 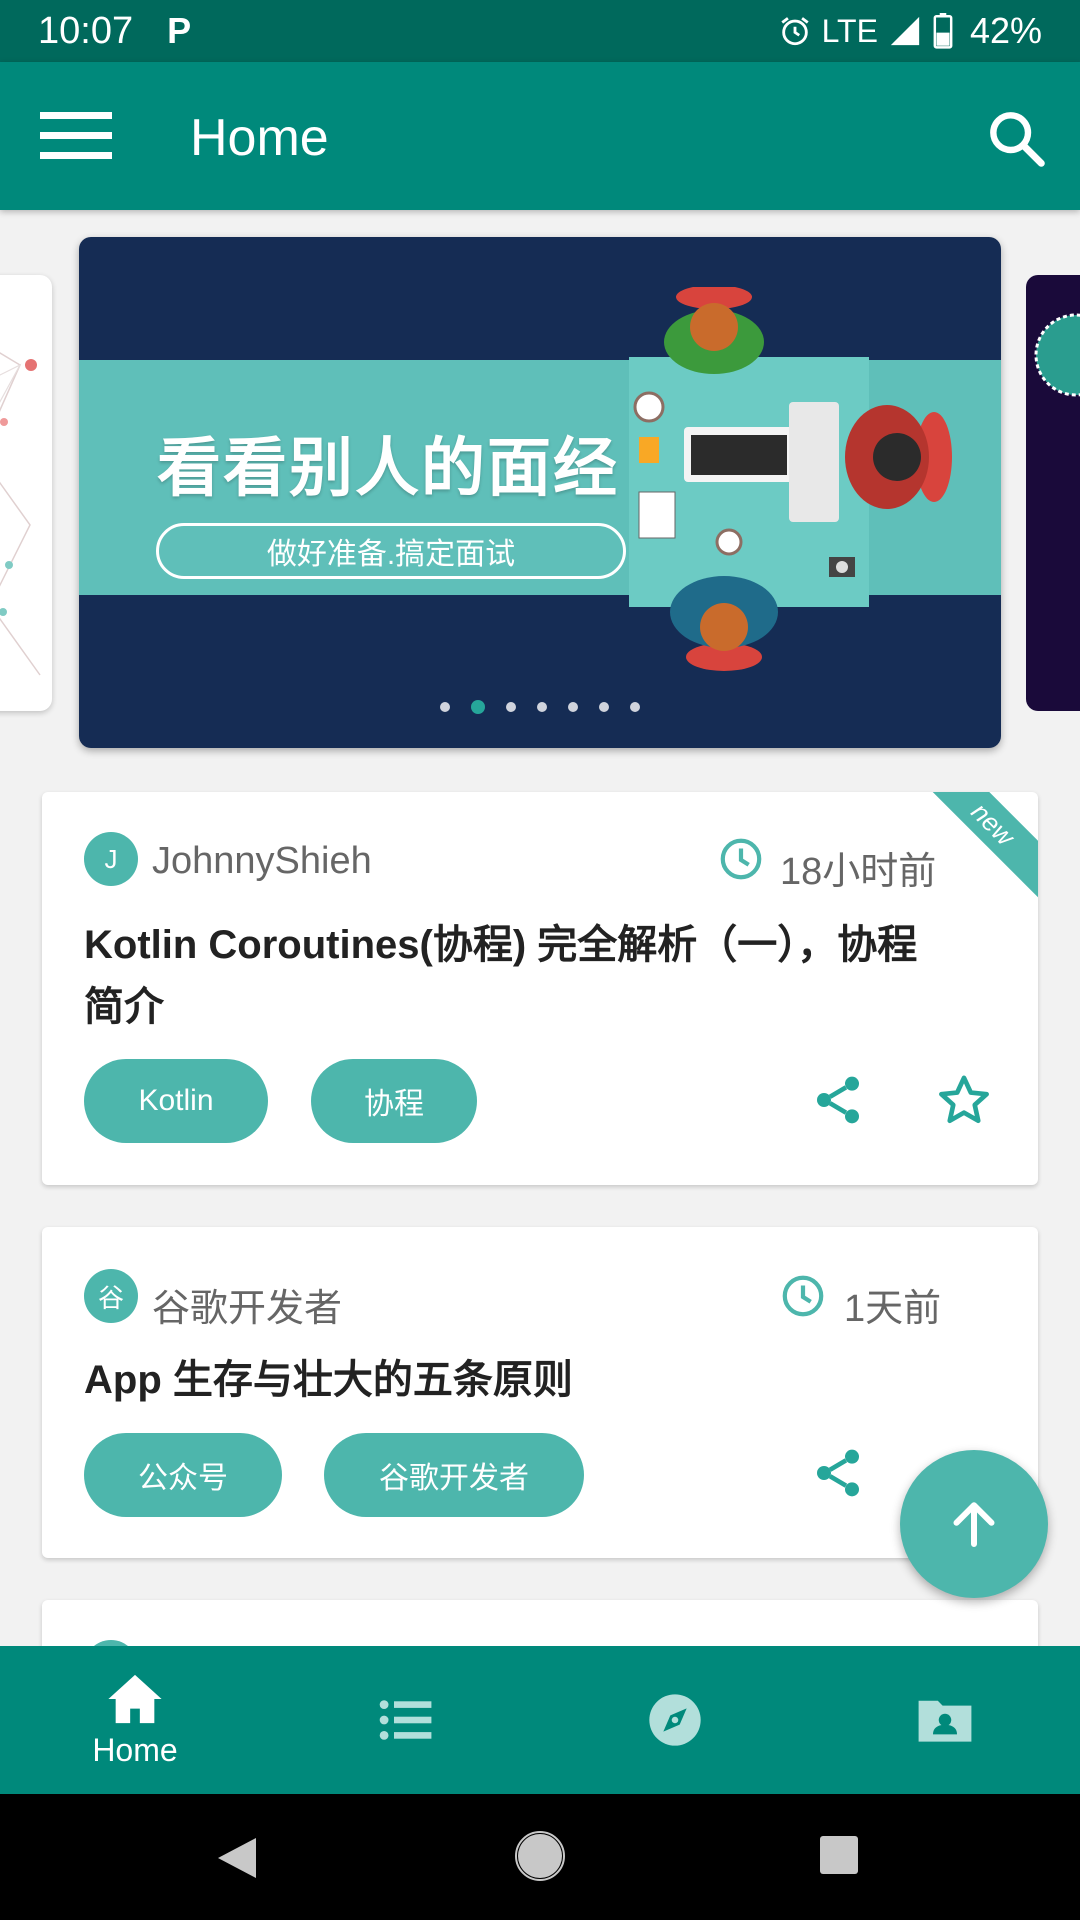 What do you see at coordinates (501, 945) in the screenshot?
I see `article-title-line: Kotlin Coroutines(协程) 完全解析（一），协程` at bounding box center [501, 945].